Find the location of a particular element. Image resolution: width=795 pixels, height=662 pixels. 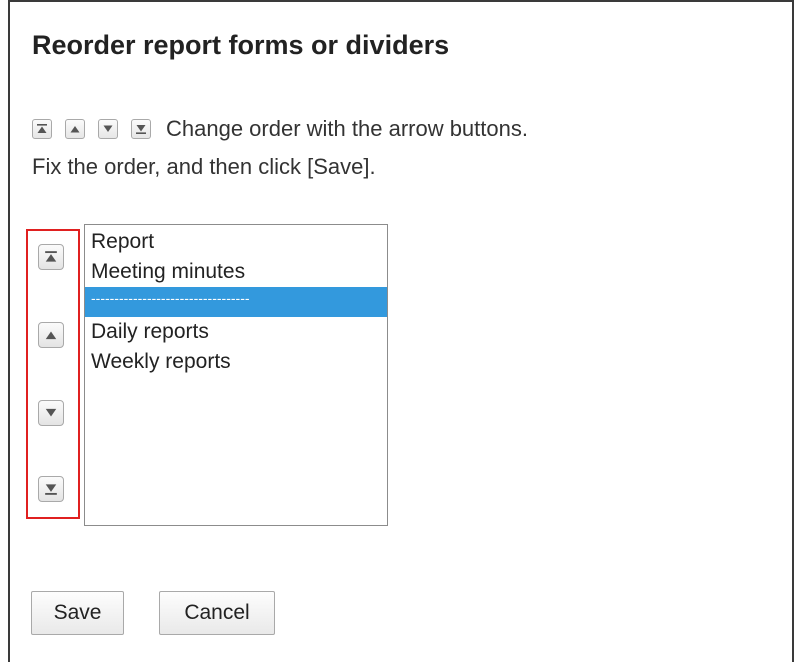

move-down-button is located at coordinates (51, 413).